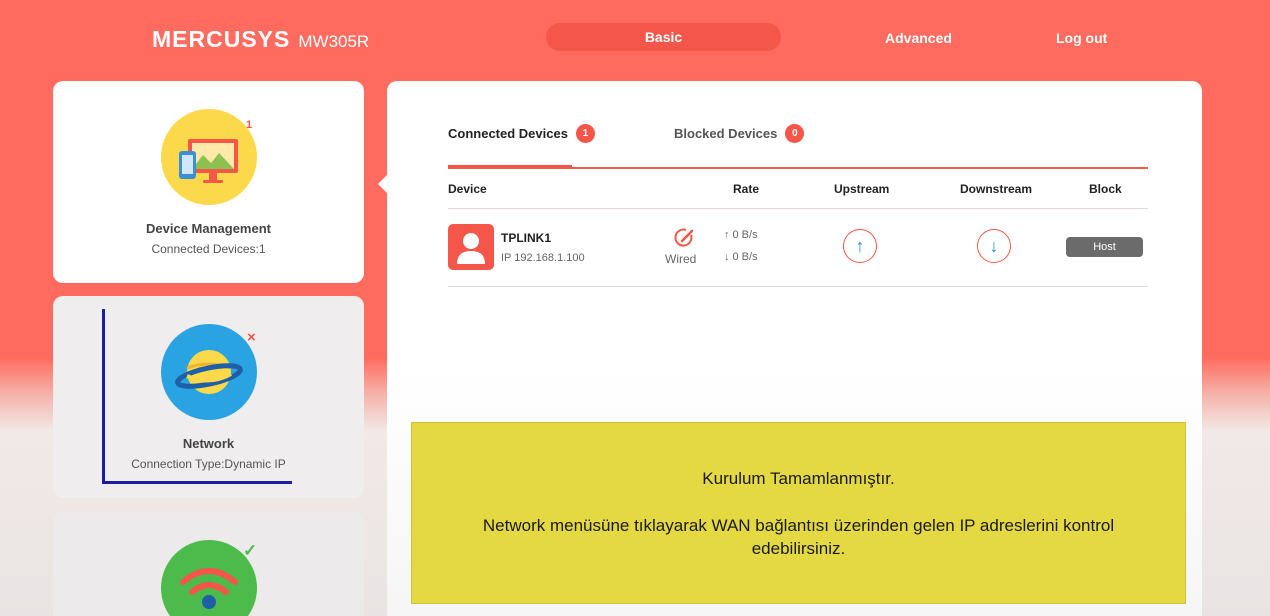 This screenshot has height=616, width=1270. Describe the element at coordinates (526, 238) in the screenshot. I see `device-name: TPLINK1` at that location.